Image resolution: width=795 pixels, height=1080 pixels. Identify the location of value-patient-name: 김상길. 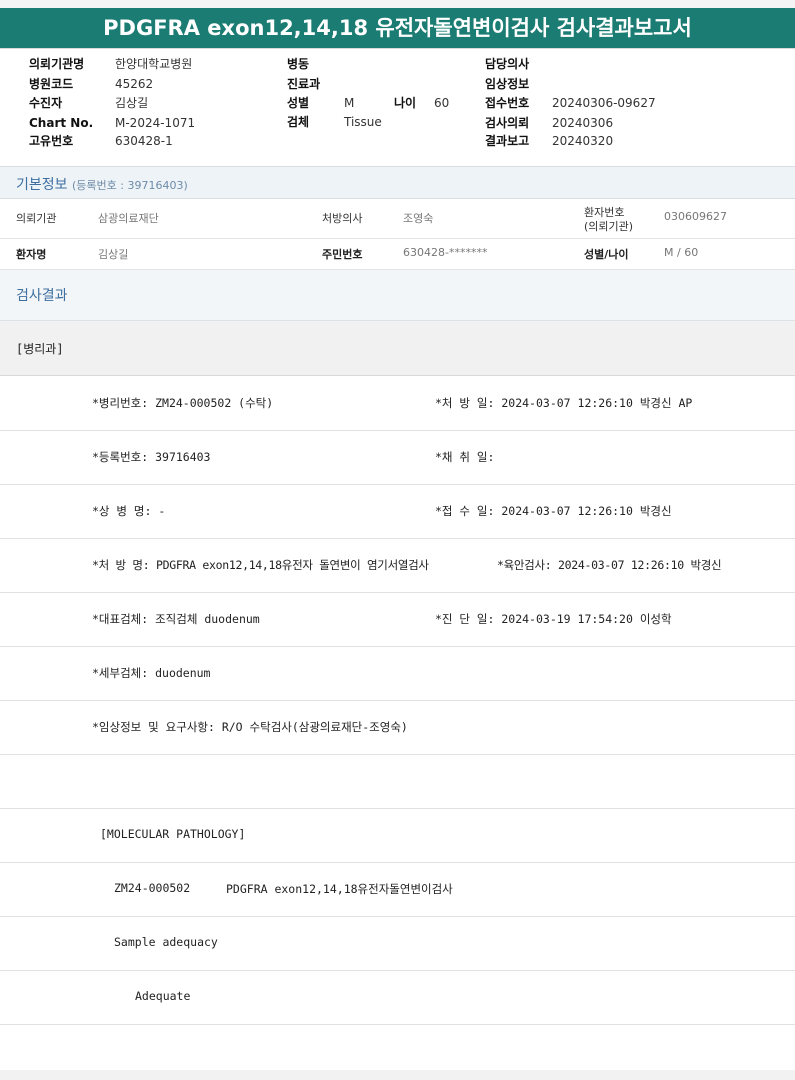
(113, 254).